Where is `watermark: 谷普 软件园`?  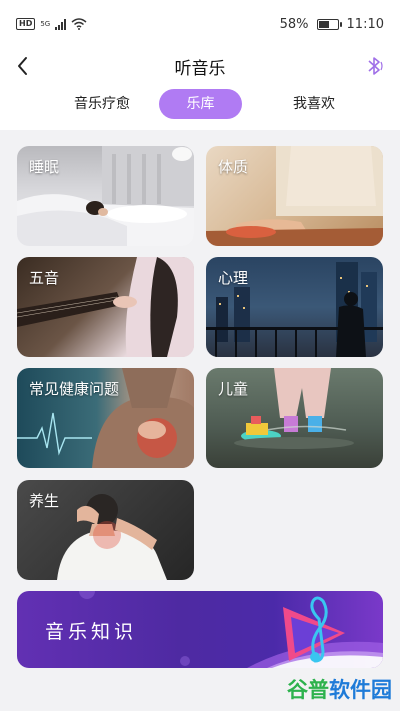
watermark: 谷普 软件园 is located at coordinates (339, 689).